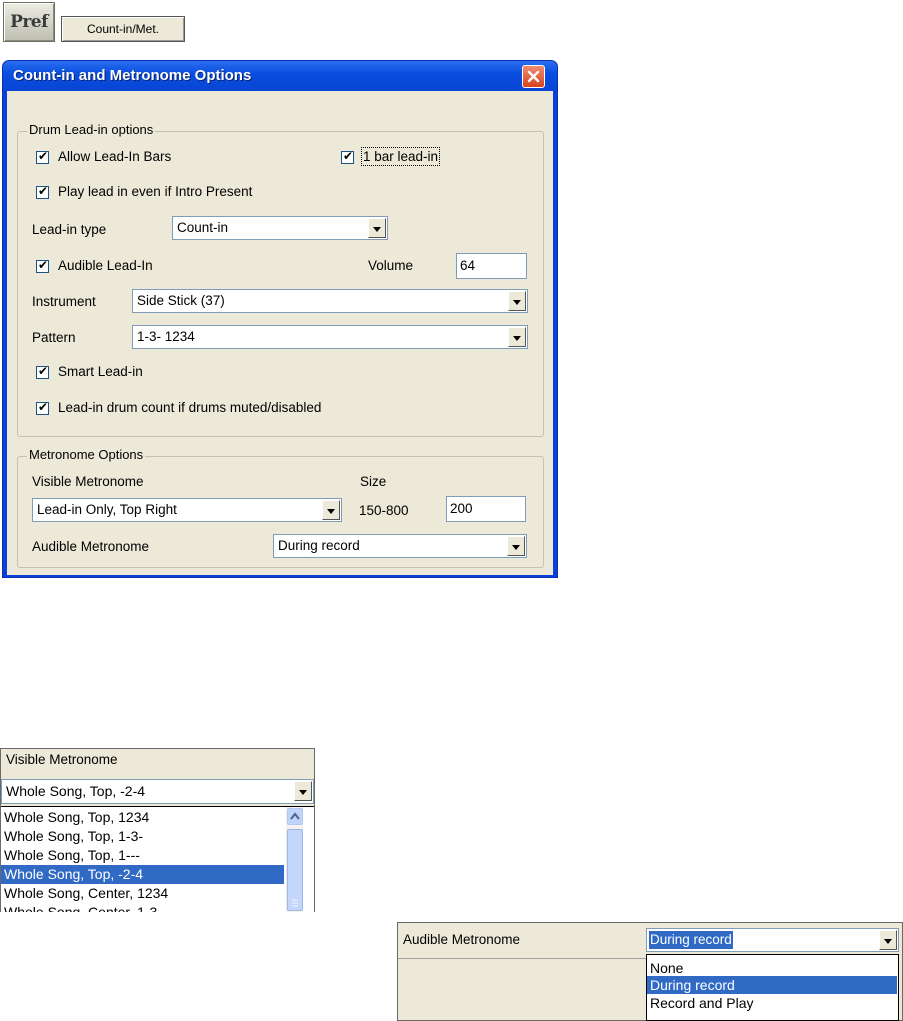 This screenshot has height=1021, width=903. What do you see at coordinates (142, 907) in the screenshot?
I see `list-item-partial: Whole Song, Center, 1-3-` at bounding box center [142, 907].